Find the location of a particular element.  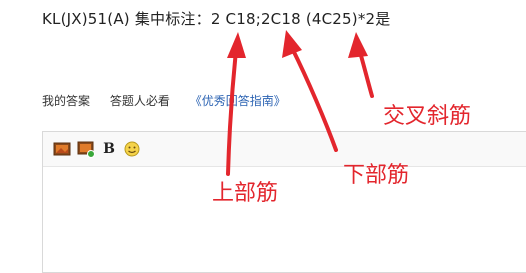

bold-icon: B is located at coordinates (109, 149).